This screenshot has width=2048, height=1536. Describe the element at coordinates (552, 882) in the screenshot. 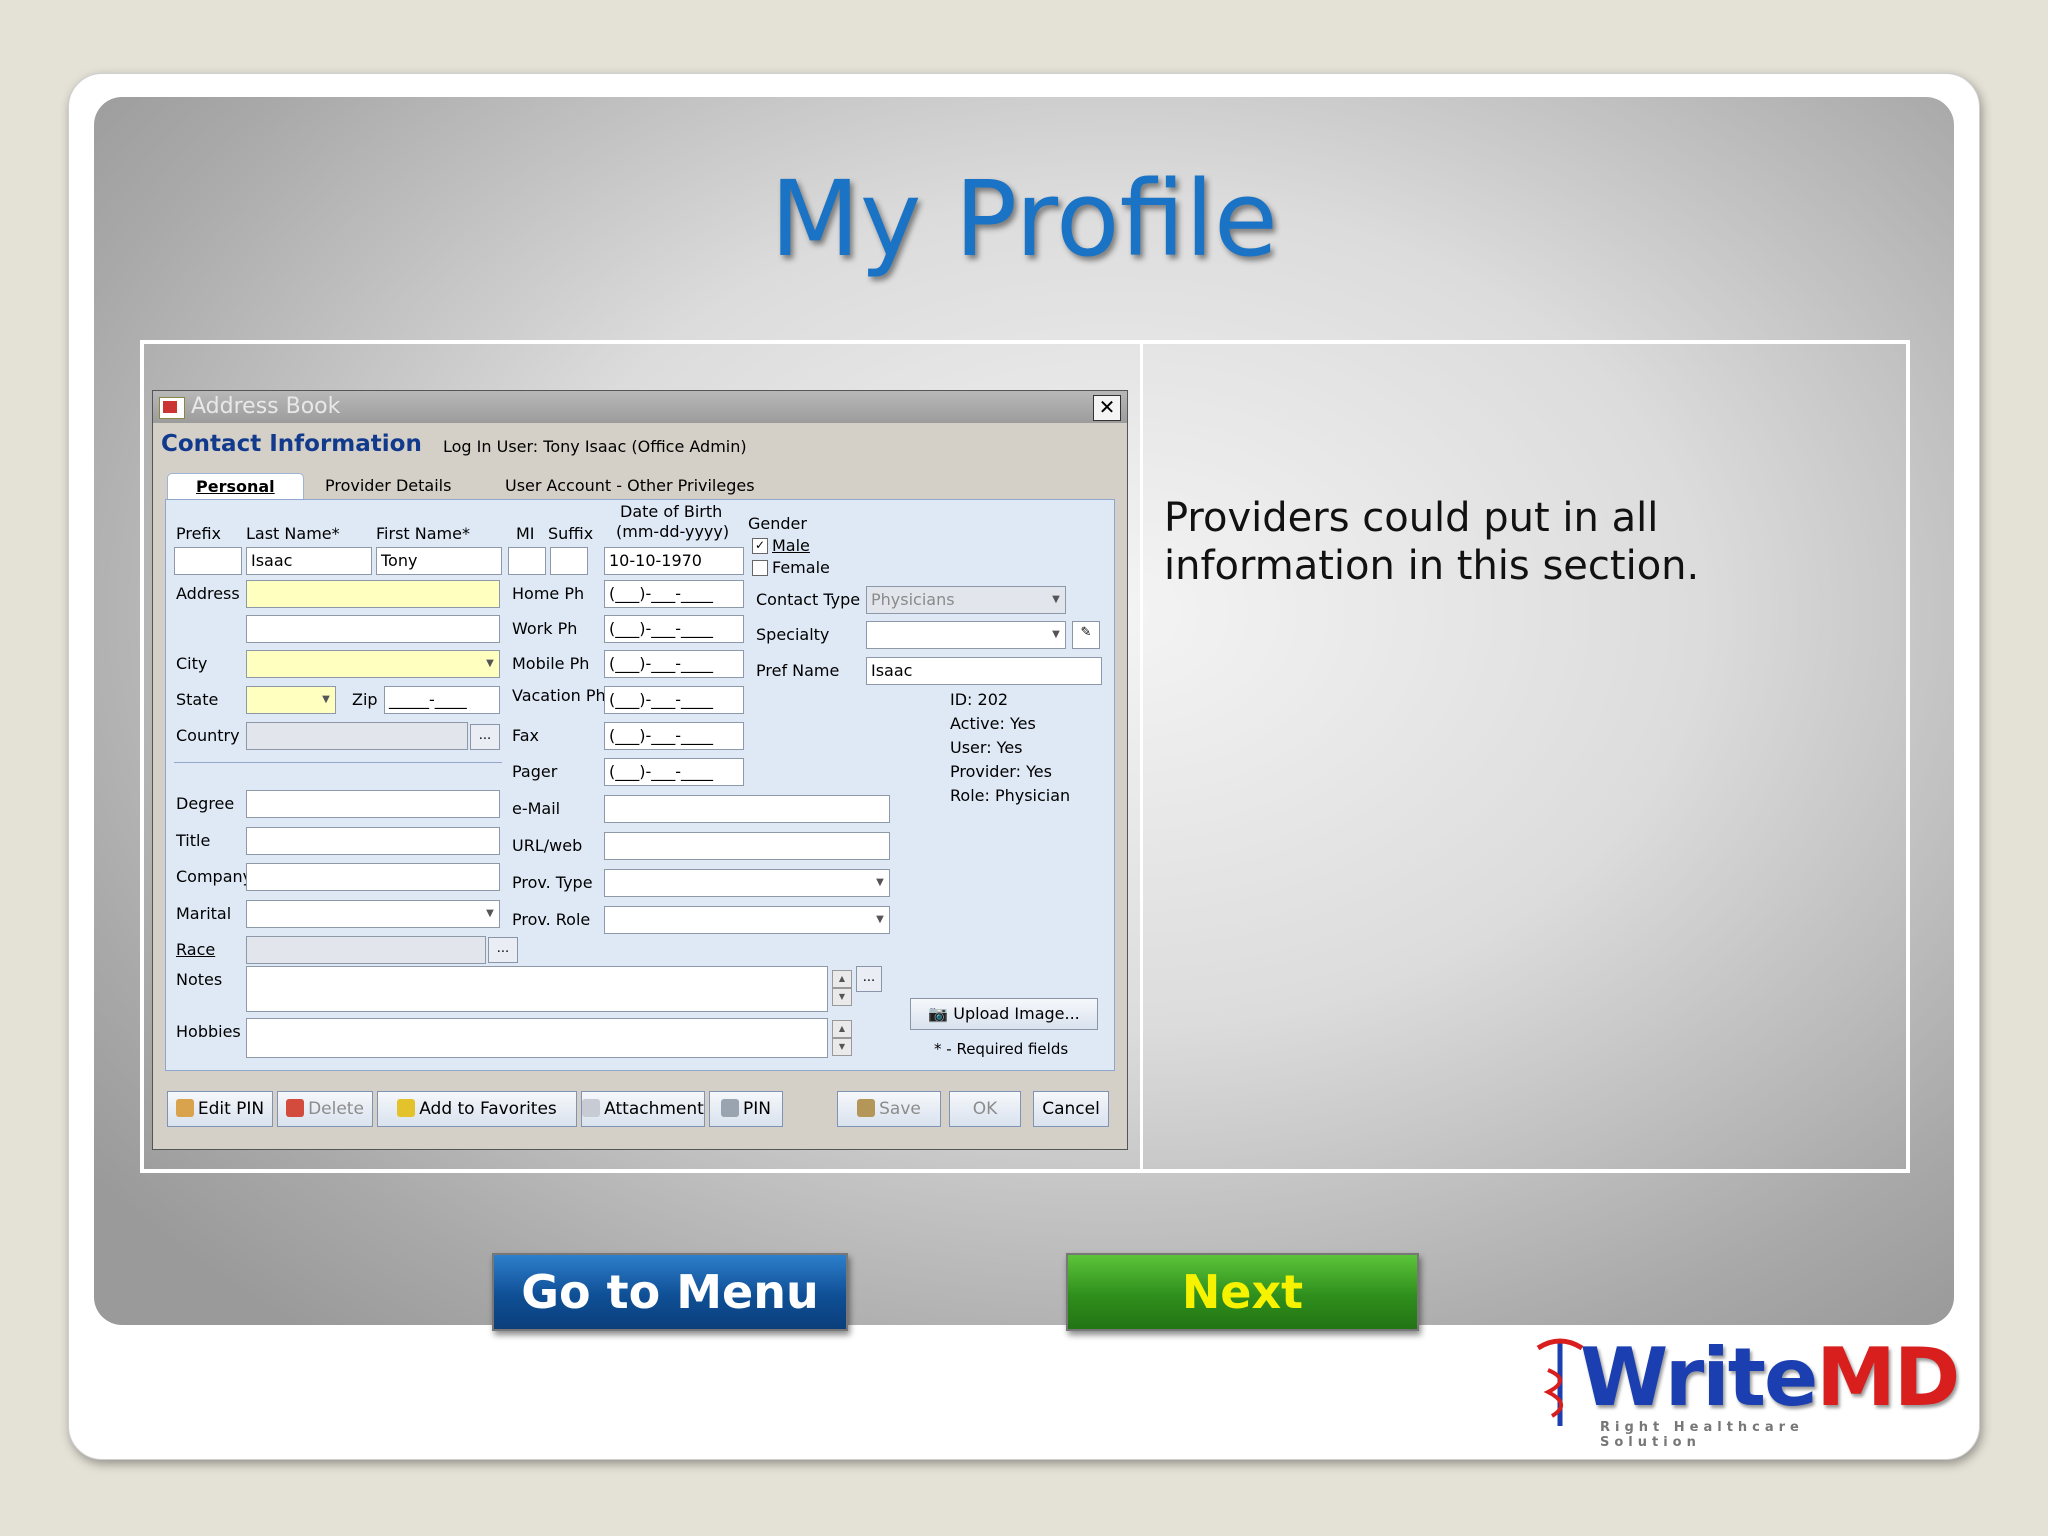

I see `prov-type-label: Prov. Type` at that location.